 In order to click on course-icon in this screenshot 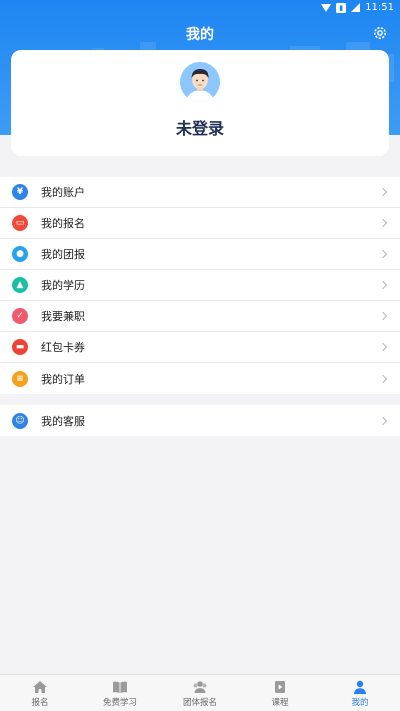, I will do `click(280, 687)`.